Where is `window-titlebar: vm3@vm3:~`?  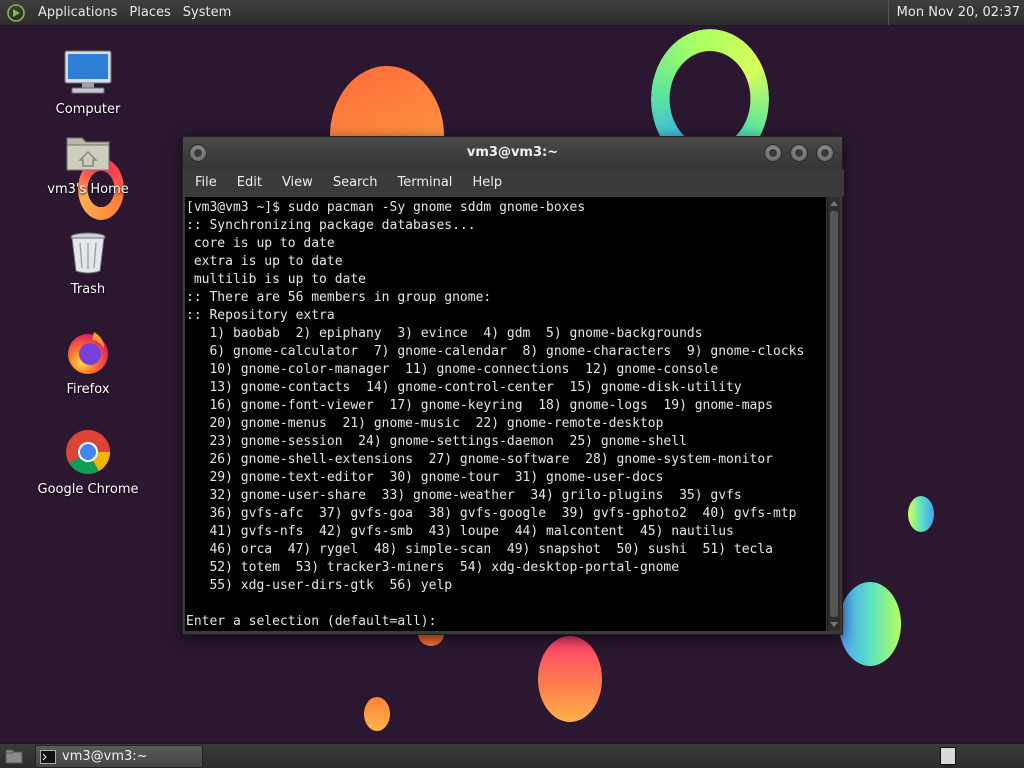 window-titlebar: vm3@vm3:~ is located at coordinates (512, 153).